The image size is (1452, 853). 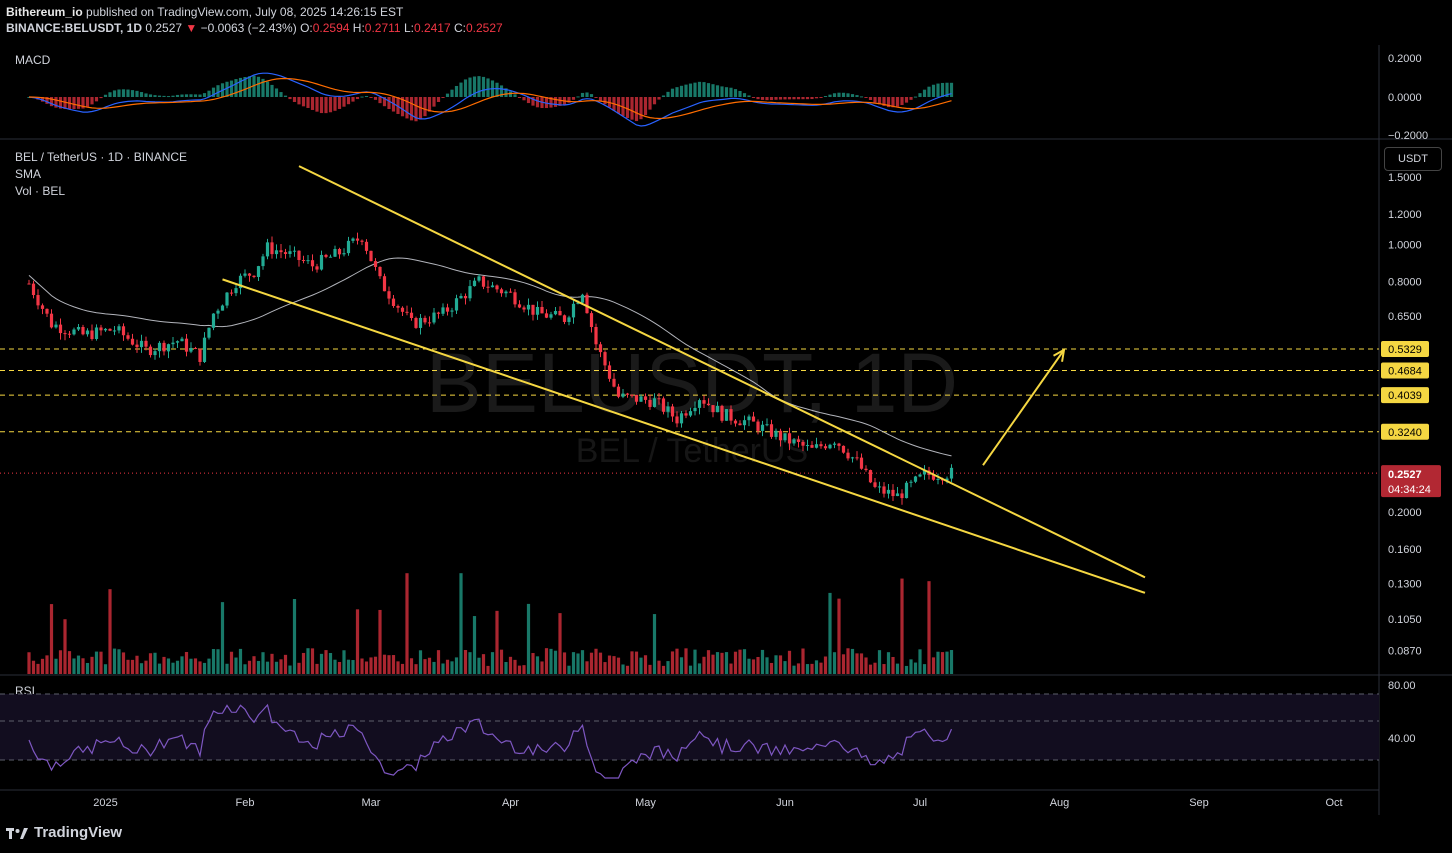 I want to click on time-axis-label: Sep, so click(x=1199, y=803).